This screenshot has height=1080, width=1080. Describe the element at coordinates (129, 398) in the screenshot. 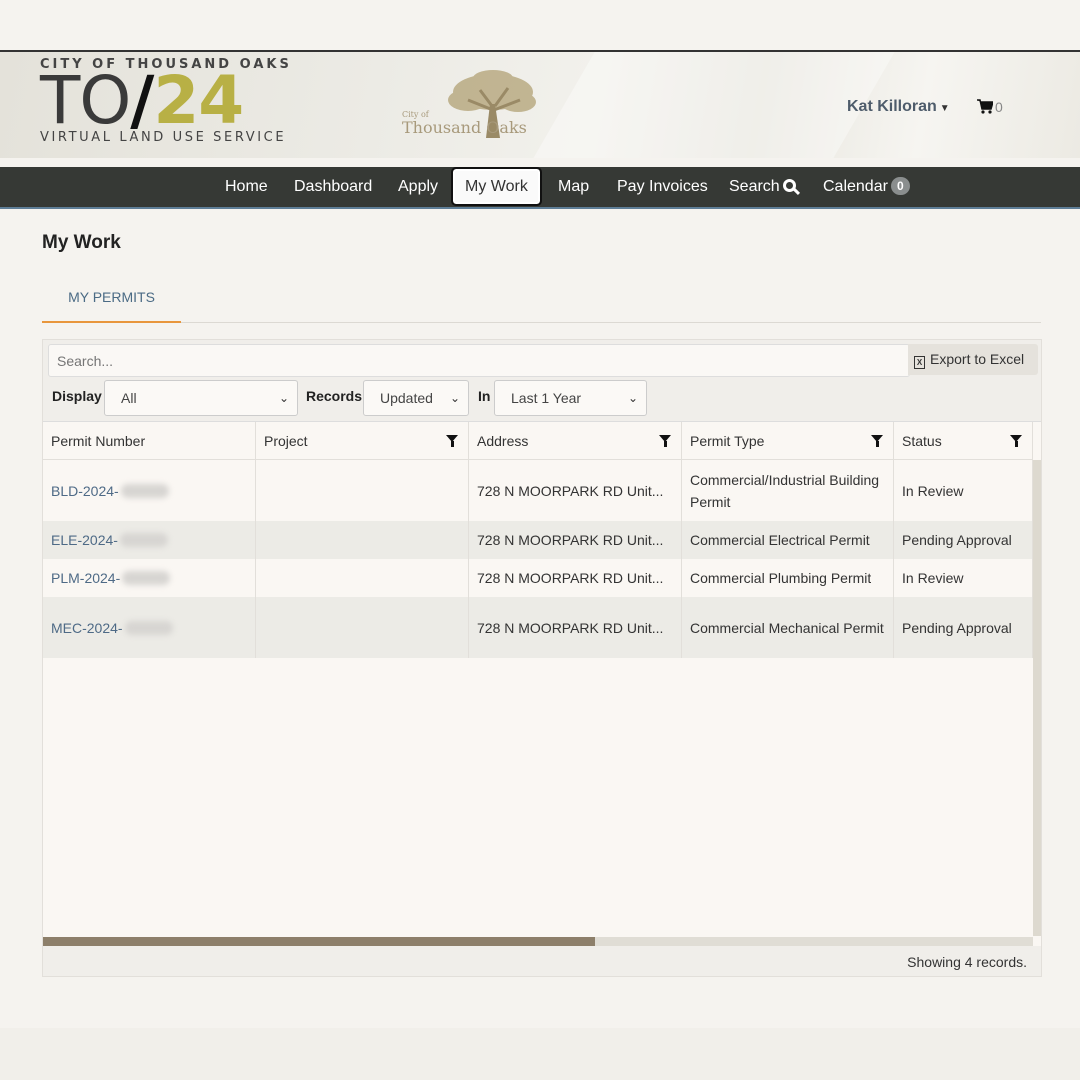

I see `display-value: All` at that location.